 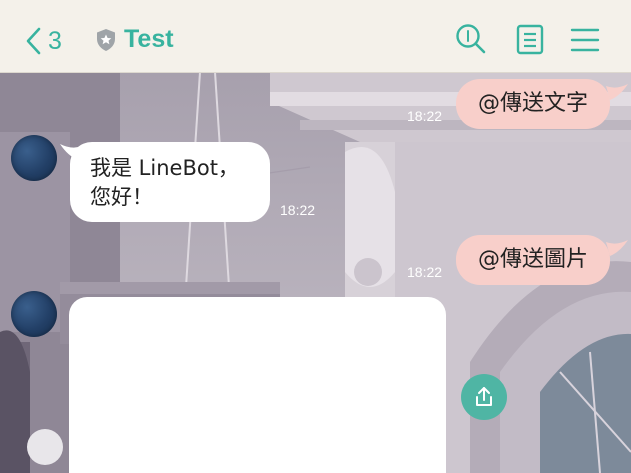 I want to click on back-chevron-icon, so click(x=33, y=41).